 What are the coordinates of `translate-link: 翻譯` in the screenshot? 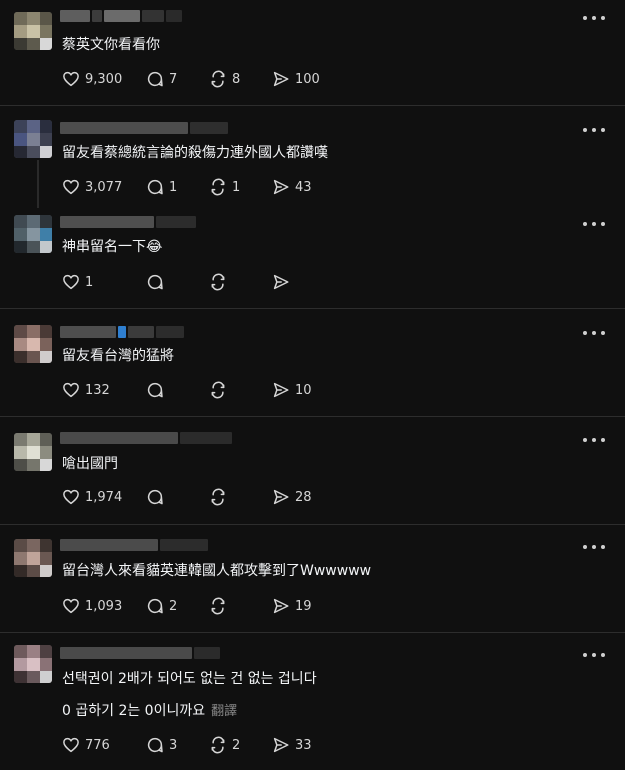 It's located at (224, 711).